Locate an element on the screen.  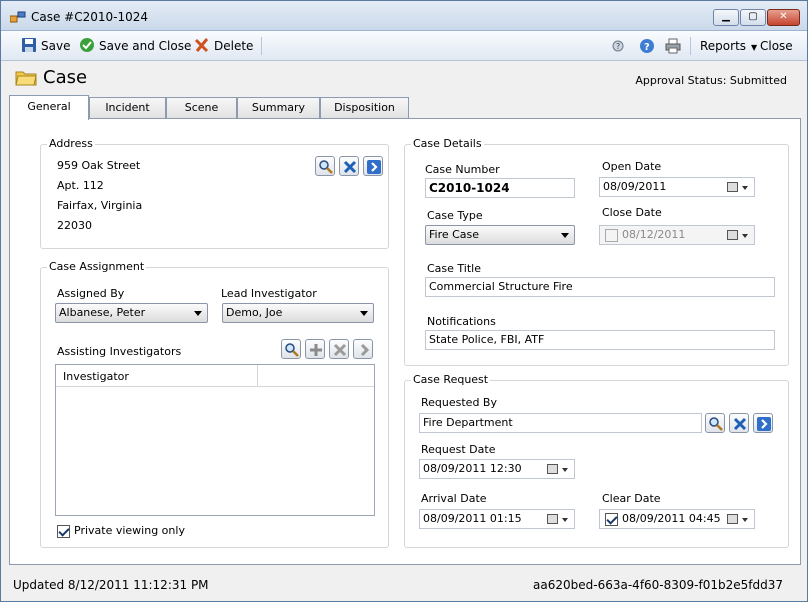
address-line: 22030 is located at coordinates (74, 225).